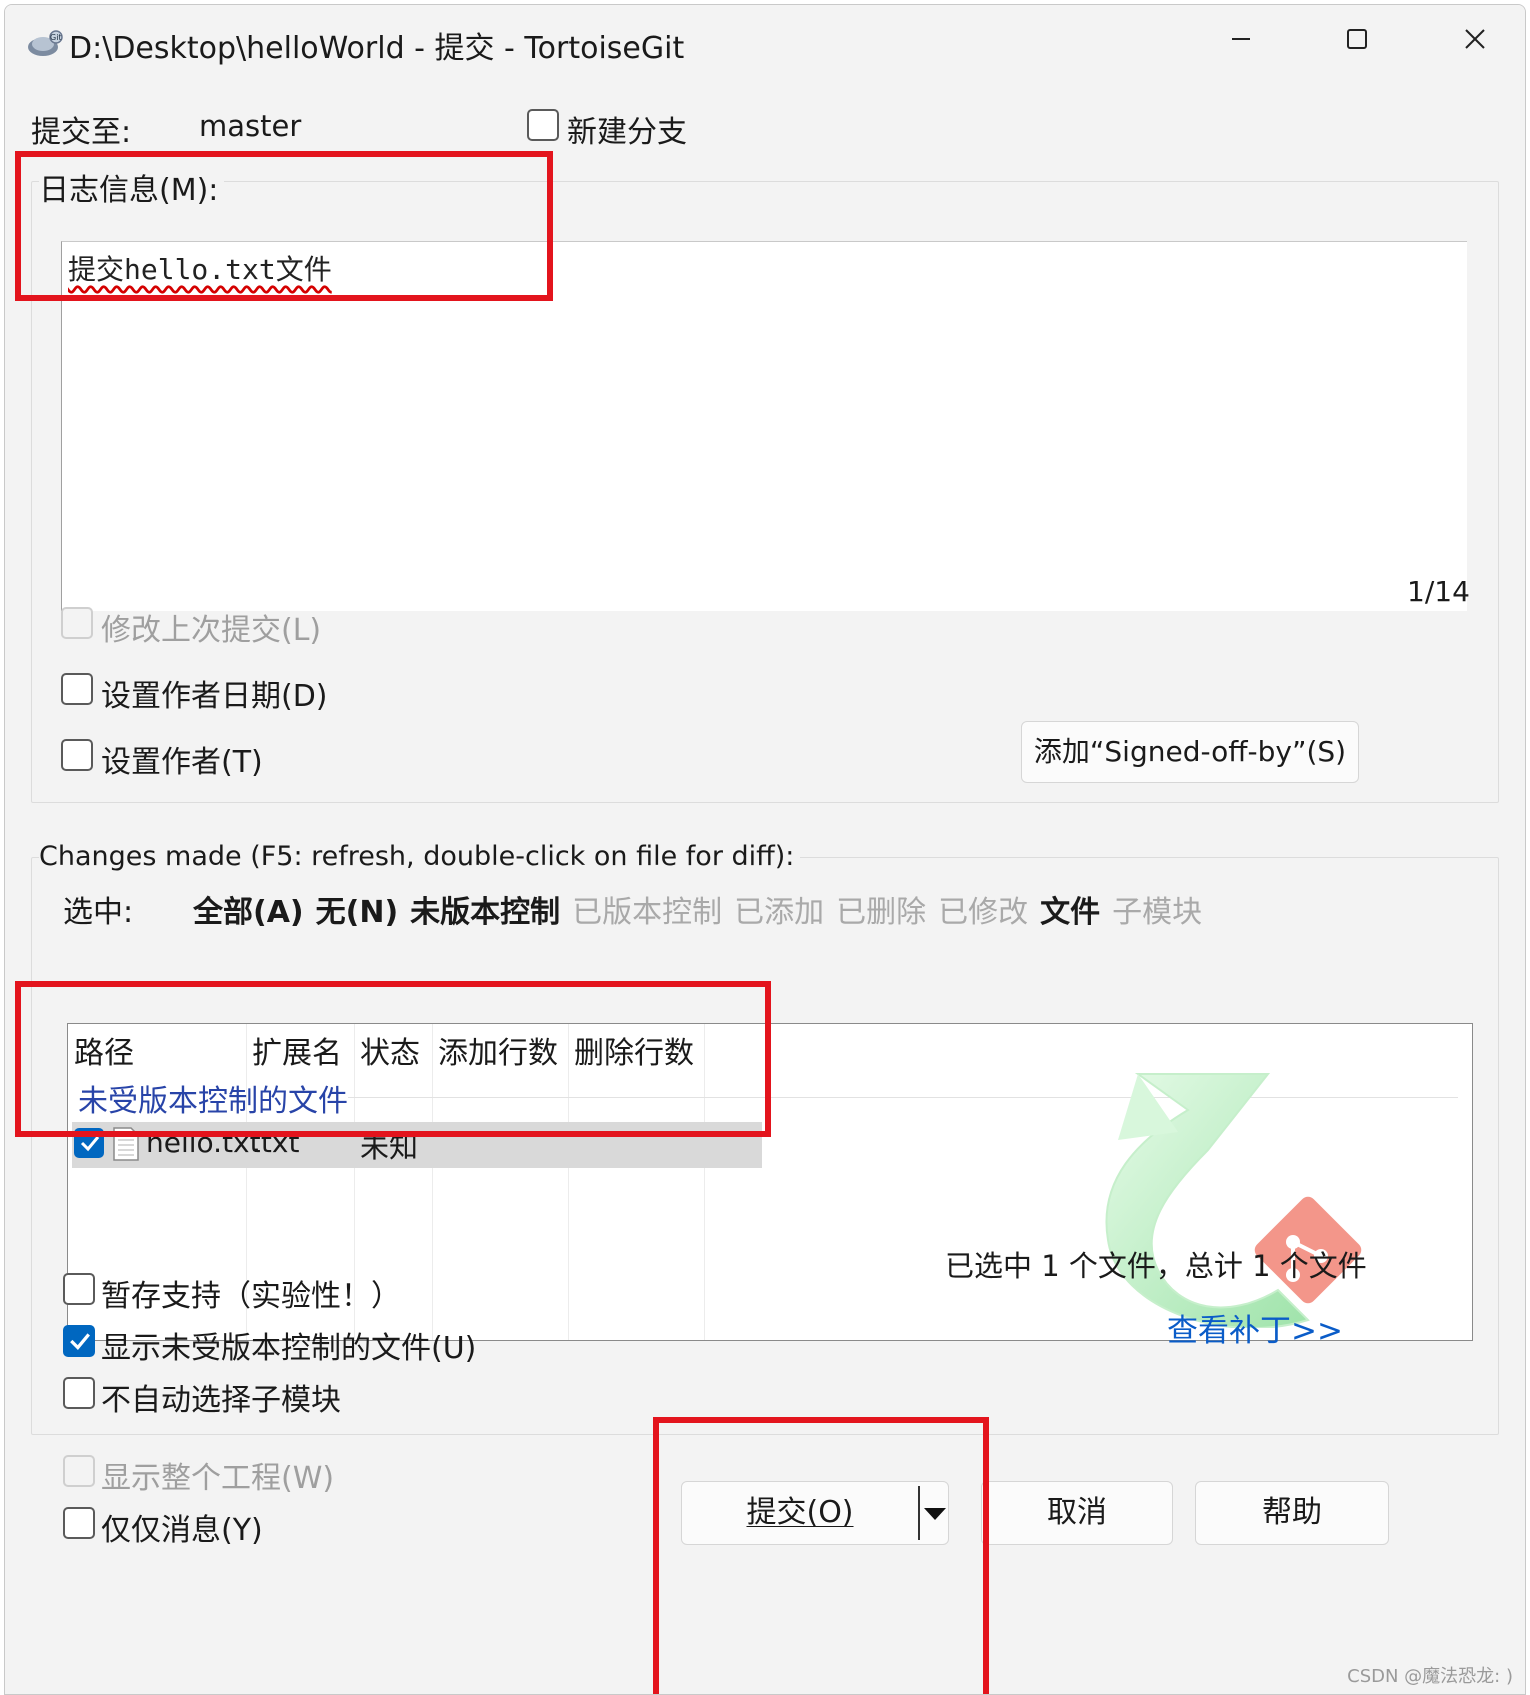 The height and width of the screenshot is (1695, 1530). I want to click on selection-summary: 已选中 1 个文件，总计 1 个文件, so click(1156, 1266).